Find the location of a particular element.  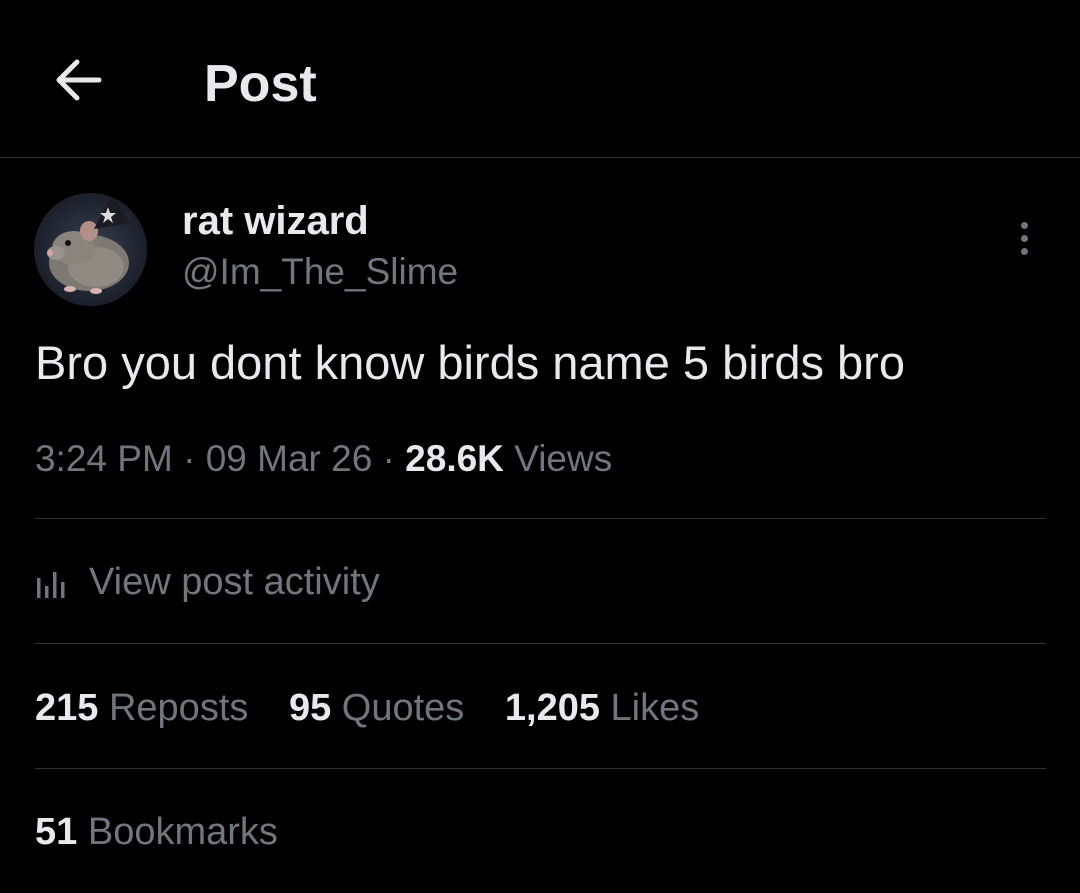

more-options-button is located at coordinates (1024, 238).